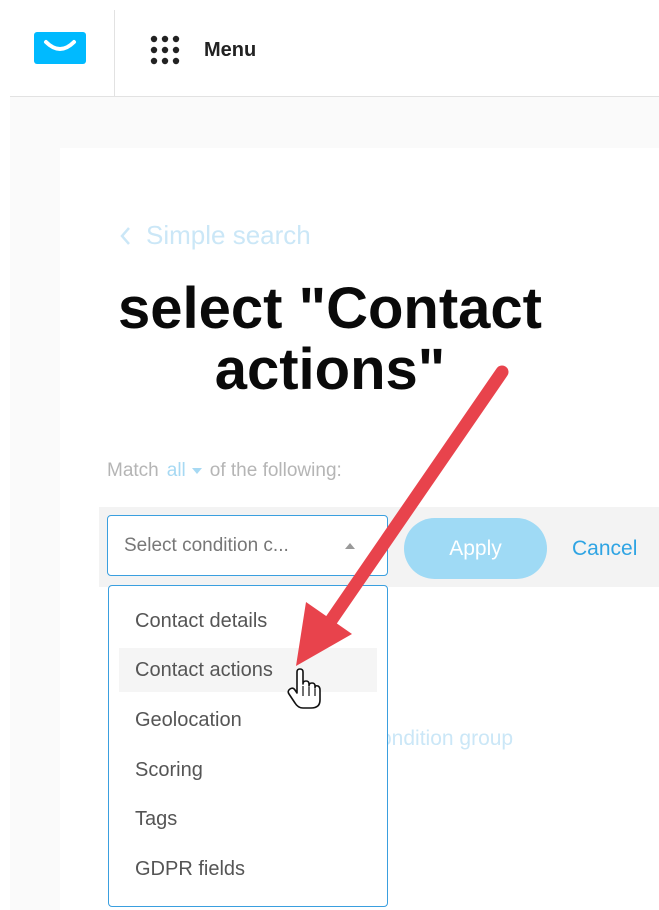  I want to click on simple-search-label: Simple search, so click(228, 235).